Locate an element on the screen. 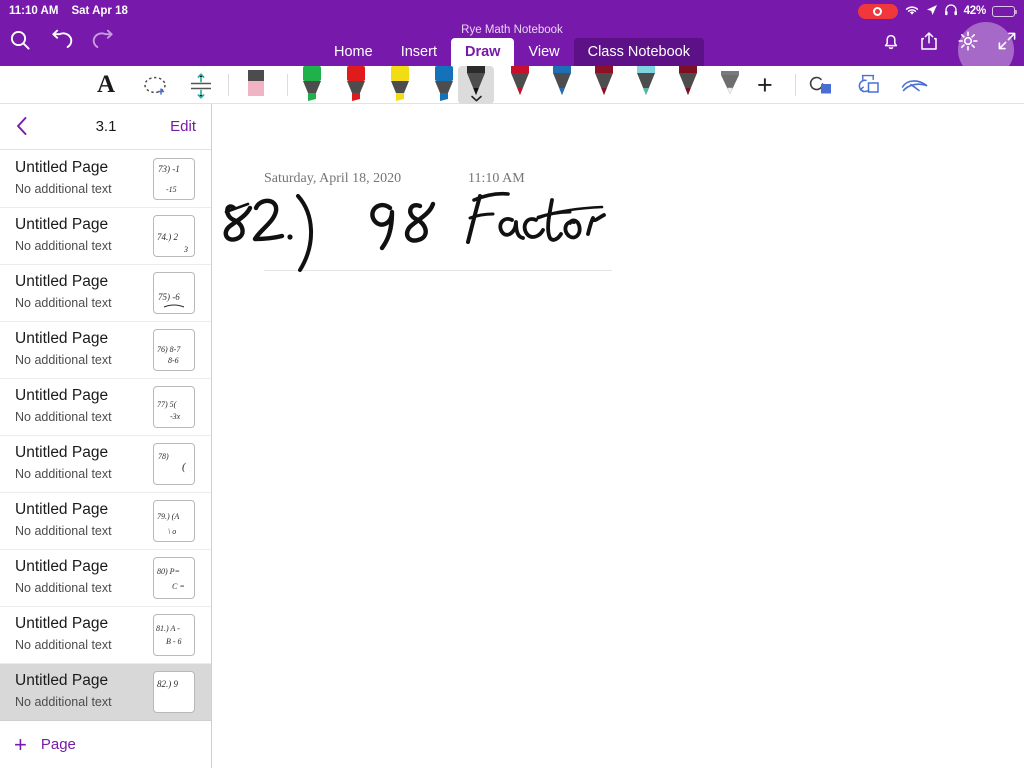  tab-insert: Insert is located at coordinates (419, 52).